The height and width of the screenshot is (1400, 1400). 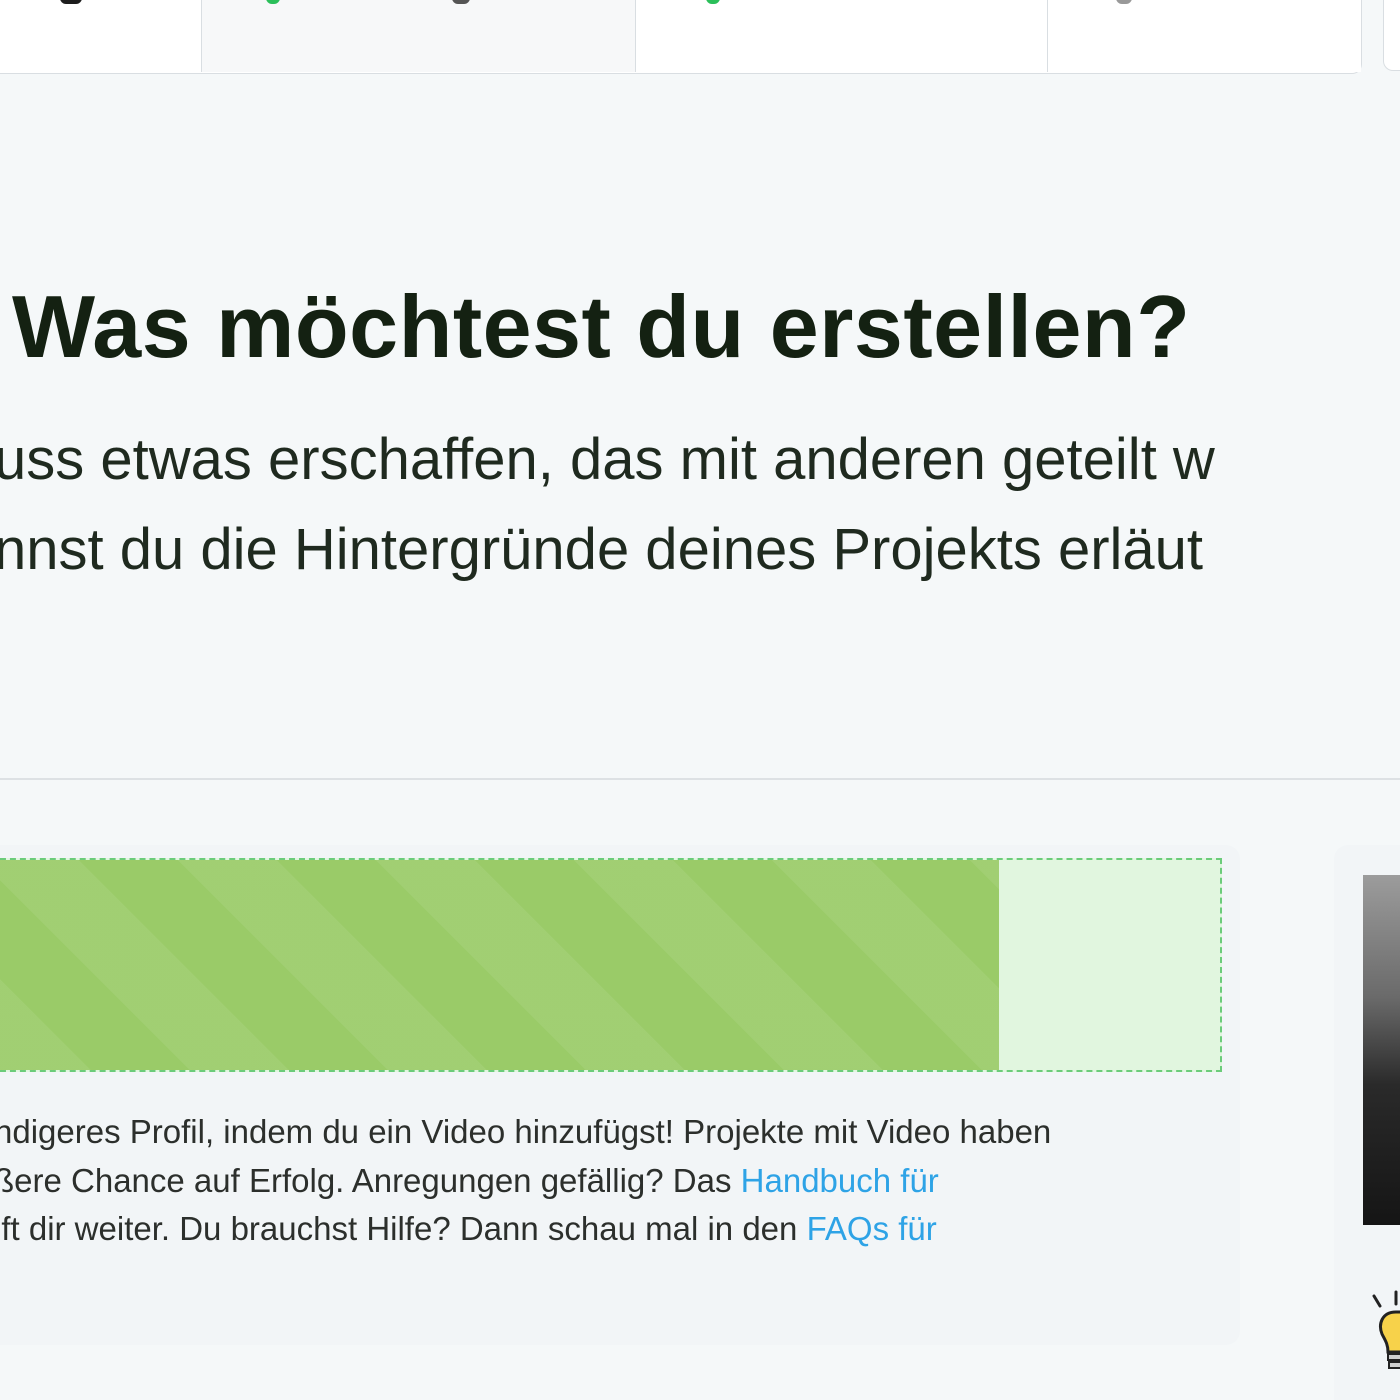 What do you see at coordinates (499, 965) in the screenshot?
I see `progress-bar-fill` at bounding box center [499, 965].